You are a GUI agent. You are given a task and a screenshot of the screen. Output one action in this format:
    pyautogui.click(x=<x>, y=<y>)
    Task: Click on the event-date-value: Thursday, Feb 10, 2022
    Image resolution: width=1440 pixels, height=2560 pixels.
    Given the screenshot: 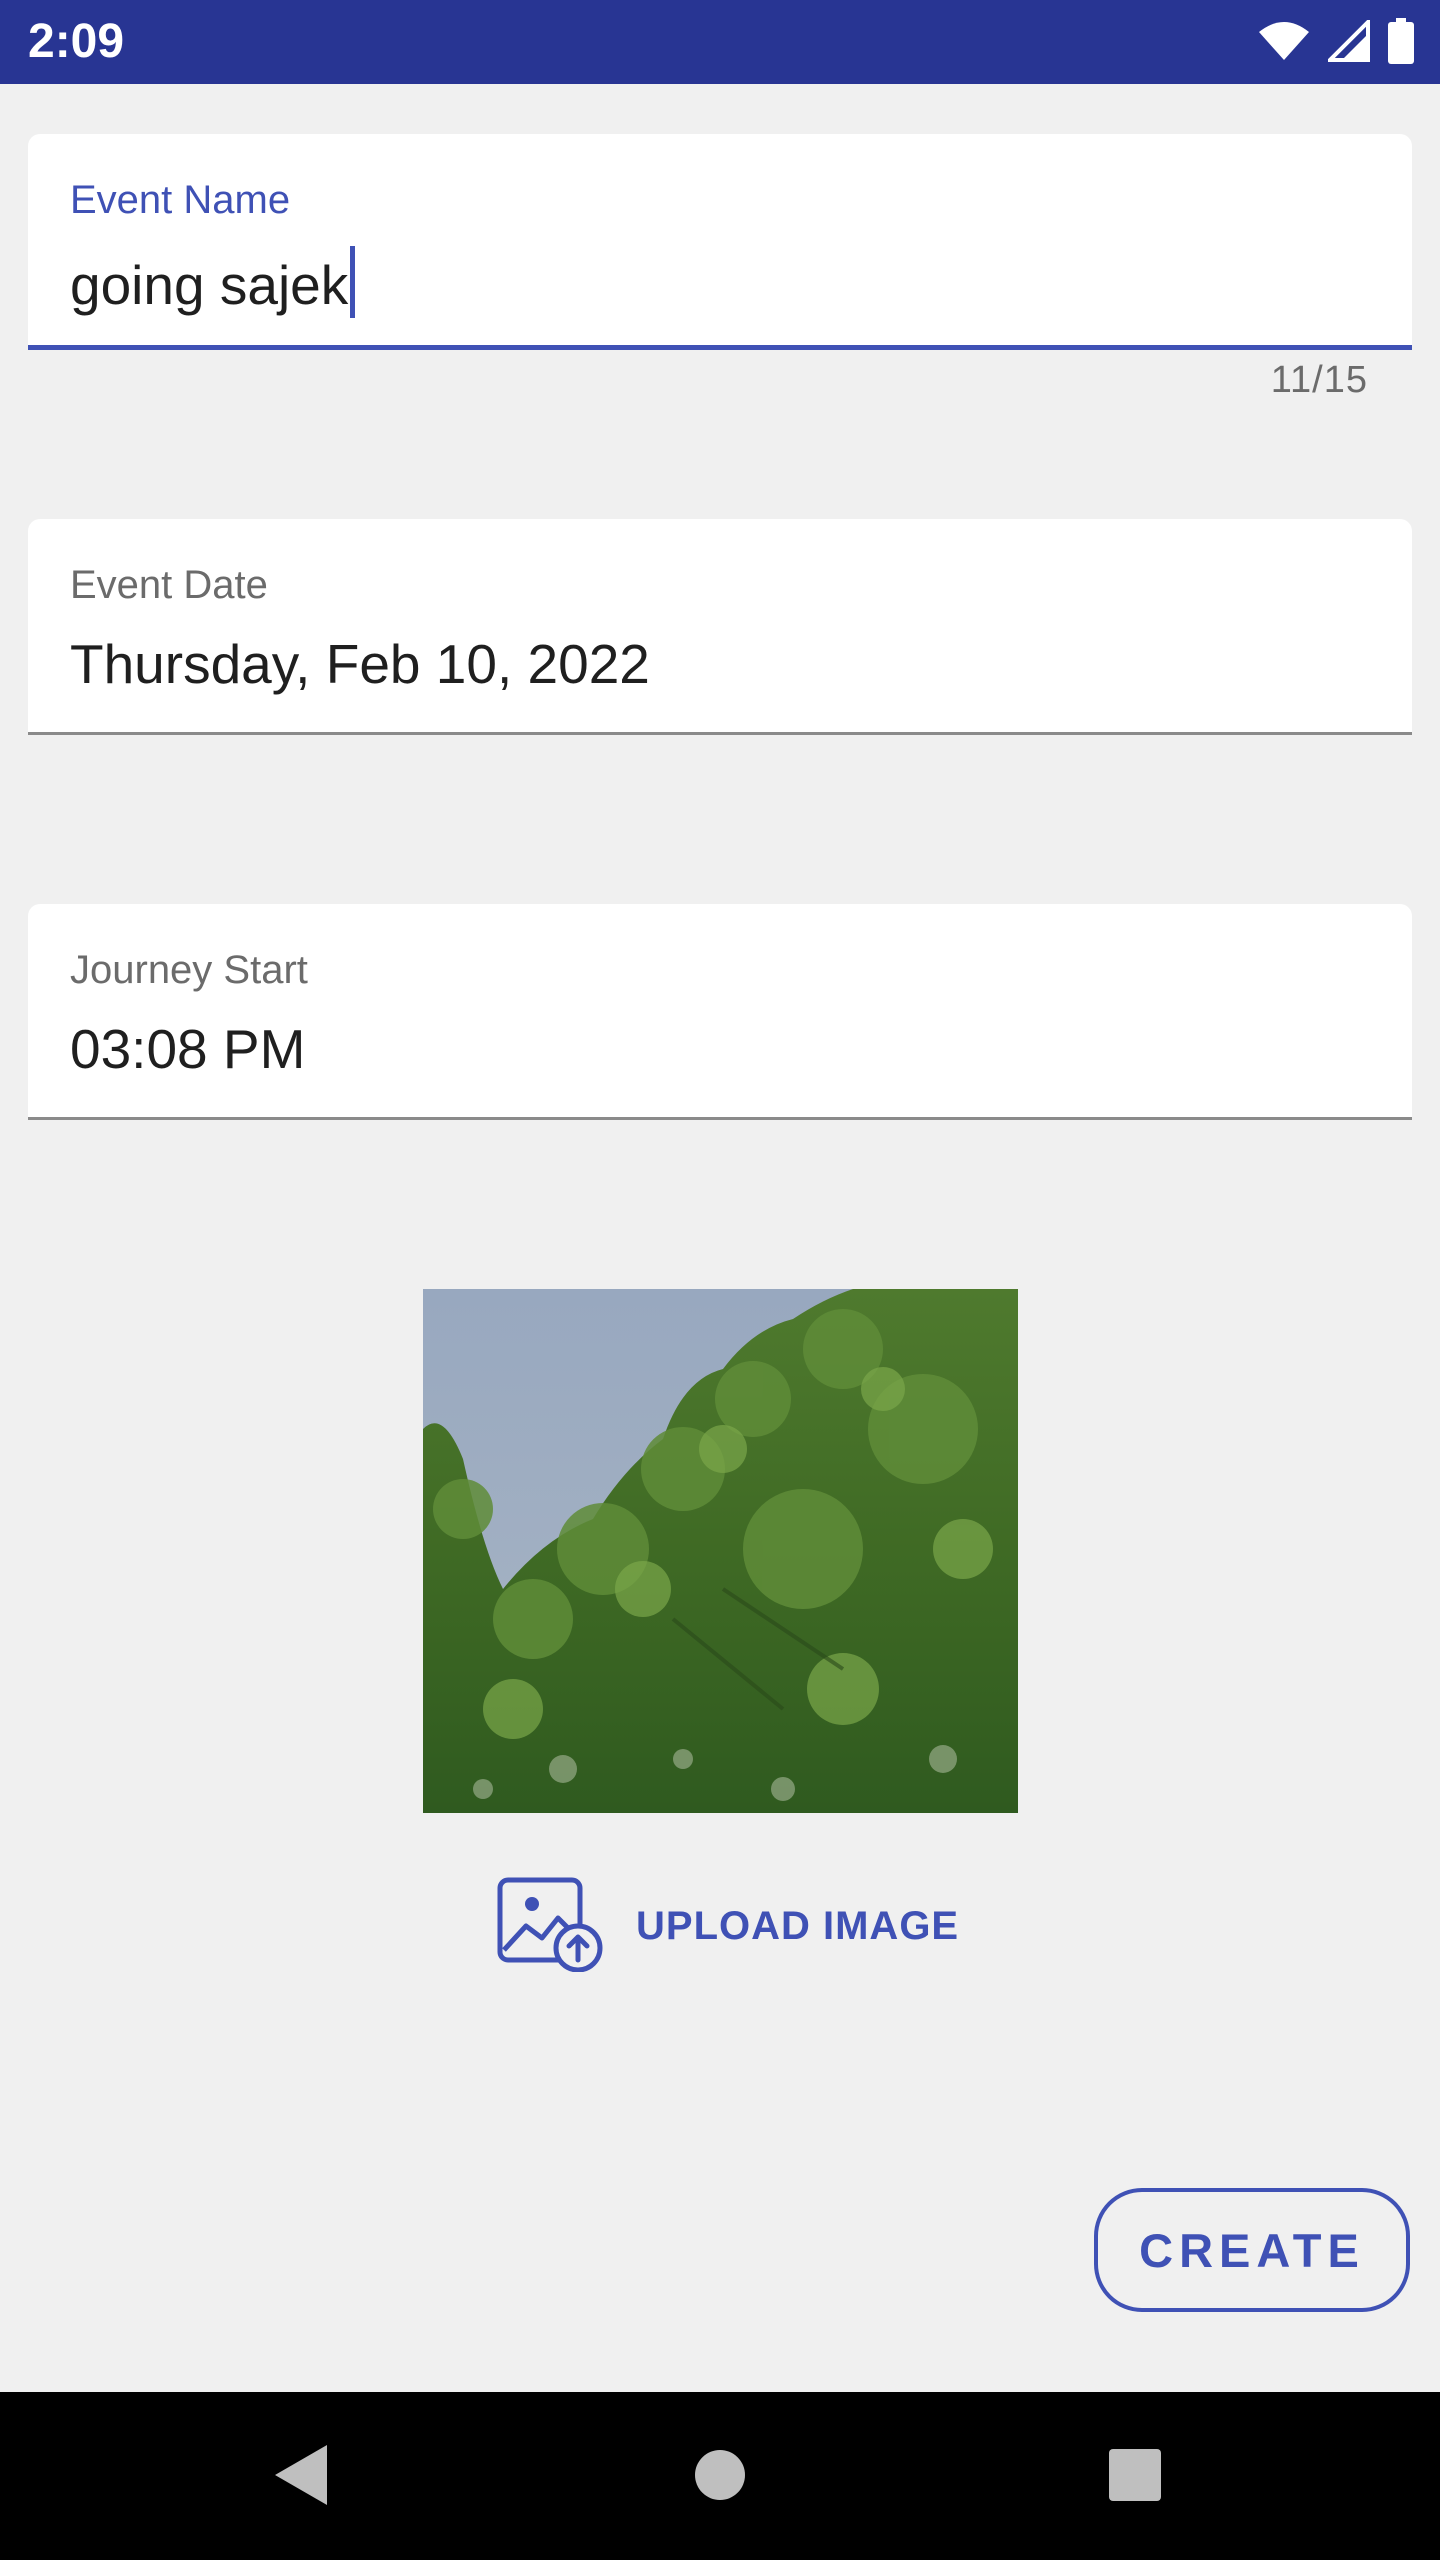 What is the action you would take?
    pyautogui.click(x=360, y=664)
    